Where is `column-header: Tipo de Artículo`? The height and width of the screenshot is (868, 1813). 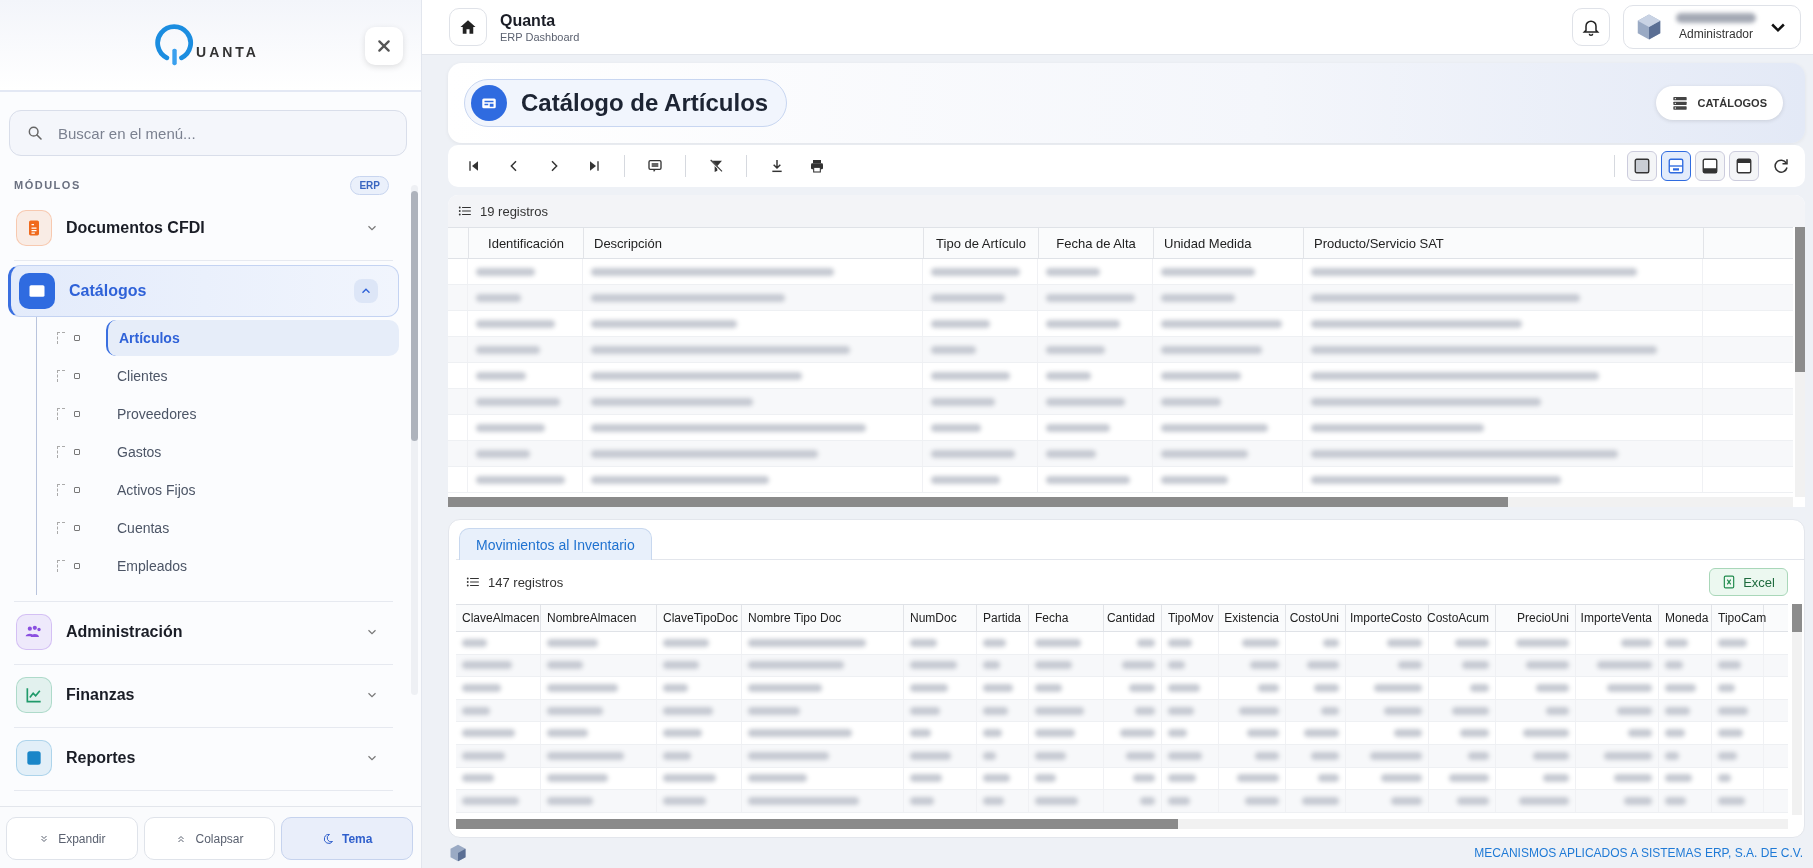
column-header: Tipo de Artículo is located at coordinates (981, 243).